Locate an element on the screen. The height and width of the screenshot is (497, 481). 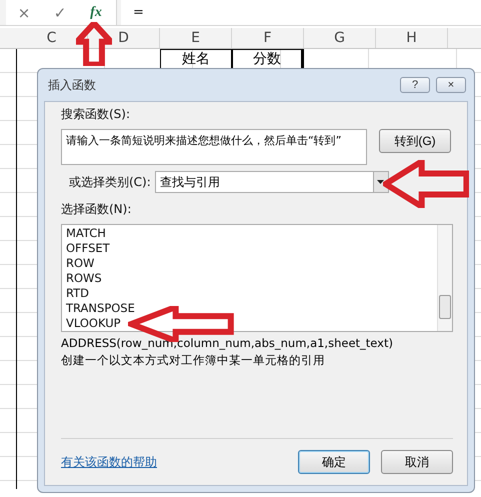
function-item: RTD is located at coordinates (78, 293).